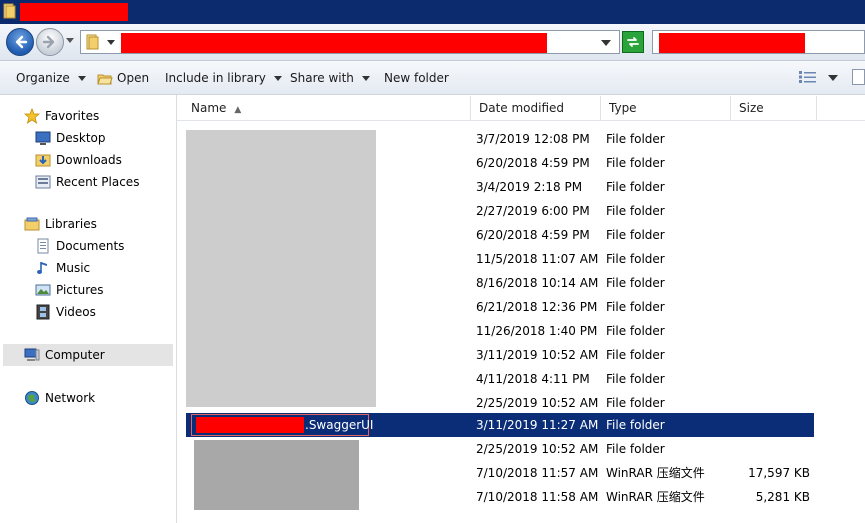  What do you see at coordinates (70, 41) in the screenshot?
I see `recent-pages-dropdown-icon` at bounding box center [70, 41].